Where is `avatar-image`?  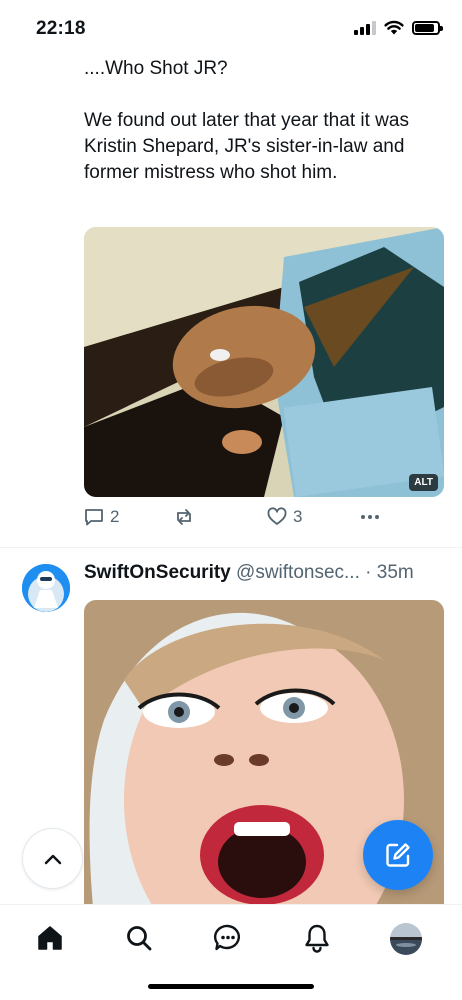 avatar-image is located at coordinates (46, 588).